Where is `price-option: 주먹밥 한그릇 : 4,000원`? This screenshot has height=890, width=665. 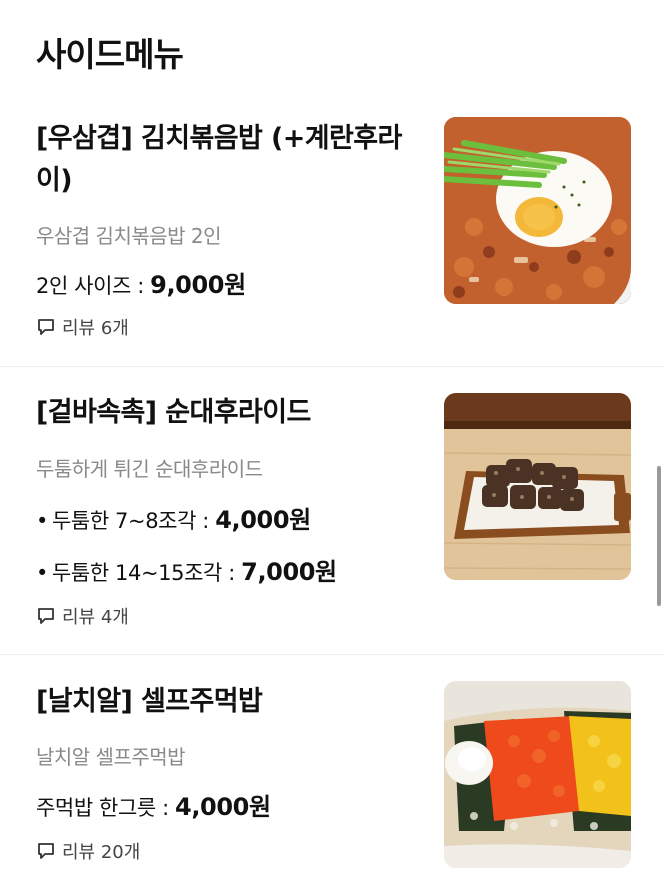 price-option: 주먹밥 한그릇 : 4,000원 is located at coordinates (153, 804).